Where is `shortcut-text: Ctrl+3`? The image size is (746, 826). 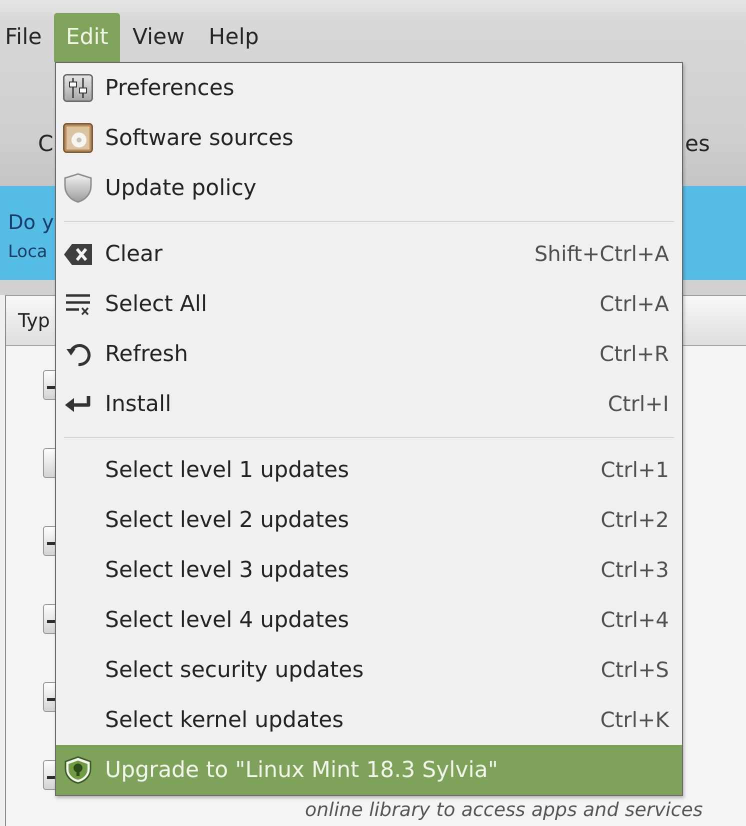
shortcut-text: Ctrl+3 is located at coordinates (634, 570).